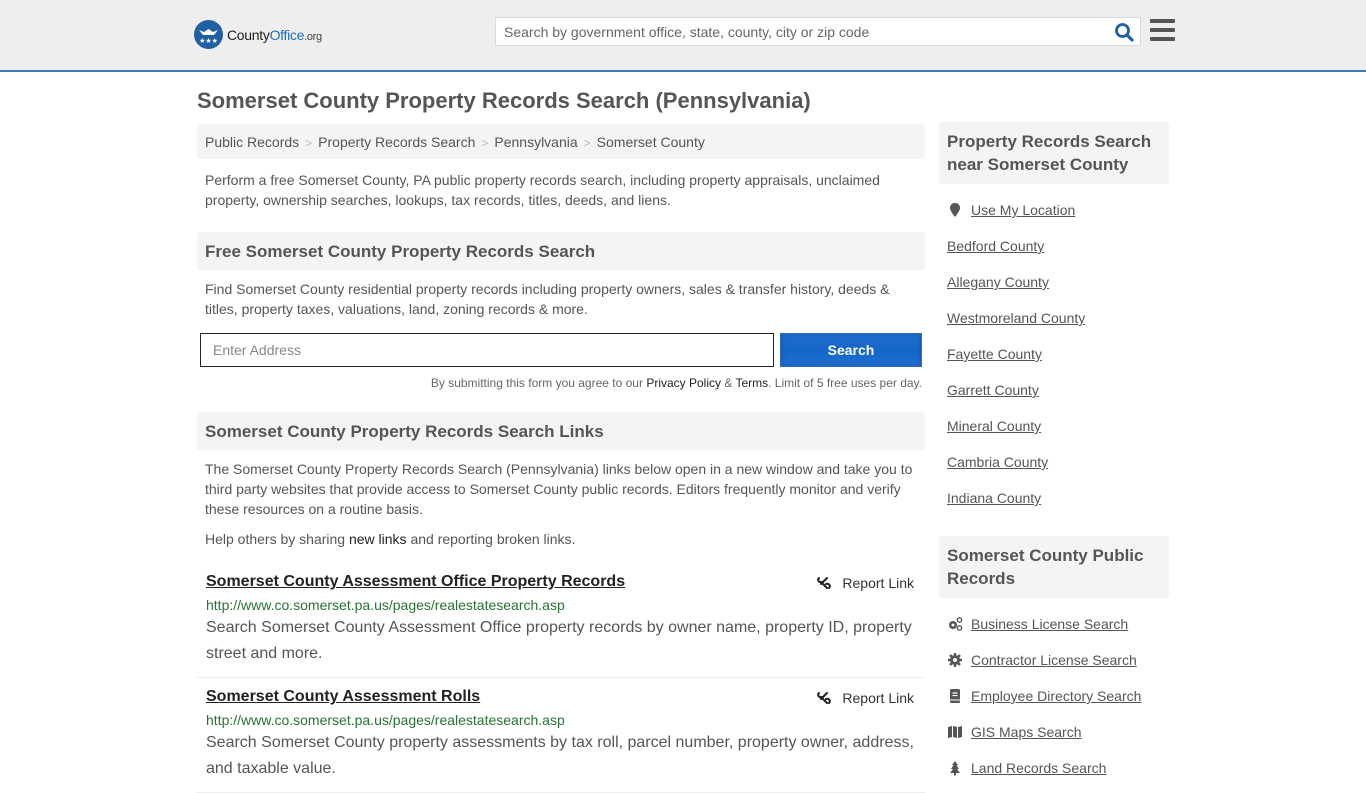 This screenshot has width=1366, height=793. Describe the element at coordinates (997, 462) in the screenshot. I see `nearby-county-link: Cambria County` at that location.